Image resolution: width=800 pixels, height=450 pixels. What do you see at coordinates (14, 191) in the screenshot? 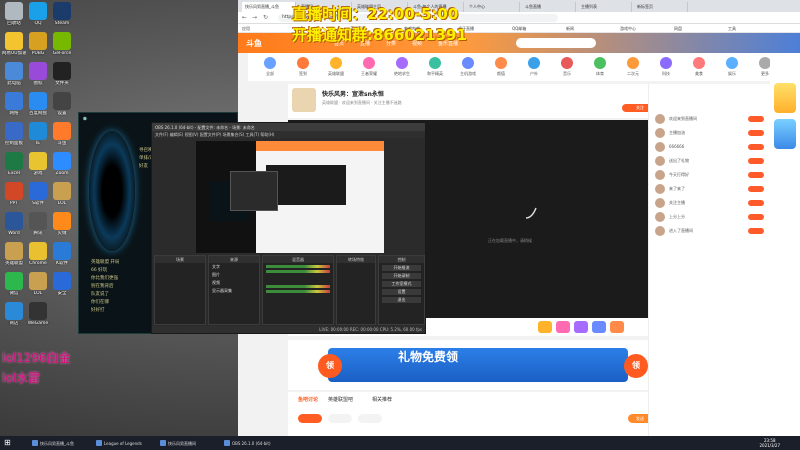
I see `app-icon` at bounding box center [14, 191].